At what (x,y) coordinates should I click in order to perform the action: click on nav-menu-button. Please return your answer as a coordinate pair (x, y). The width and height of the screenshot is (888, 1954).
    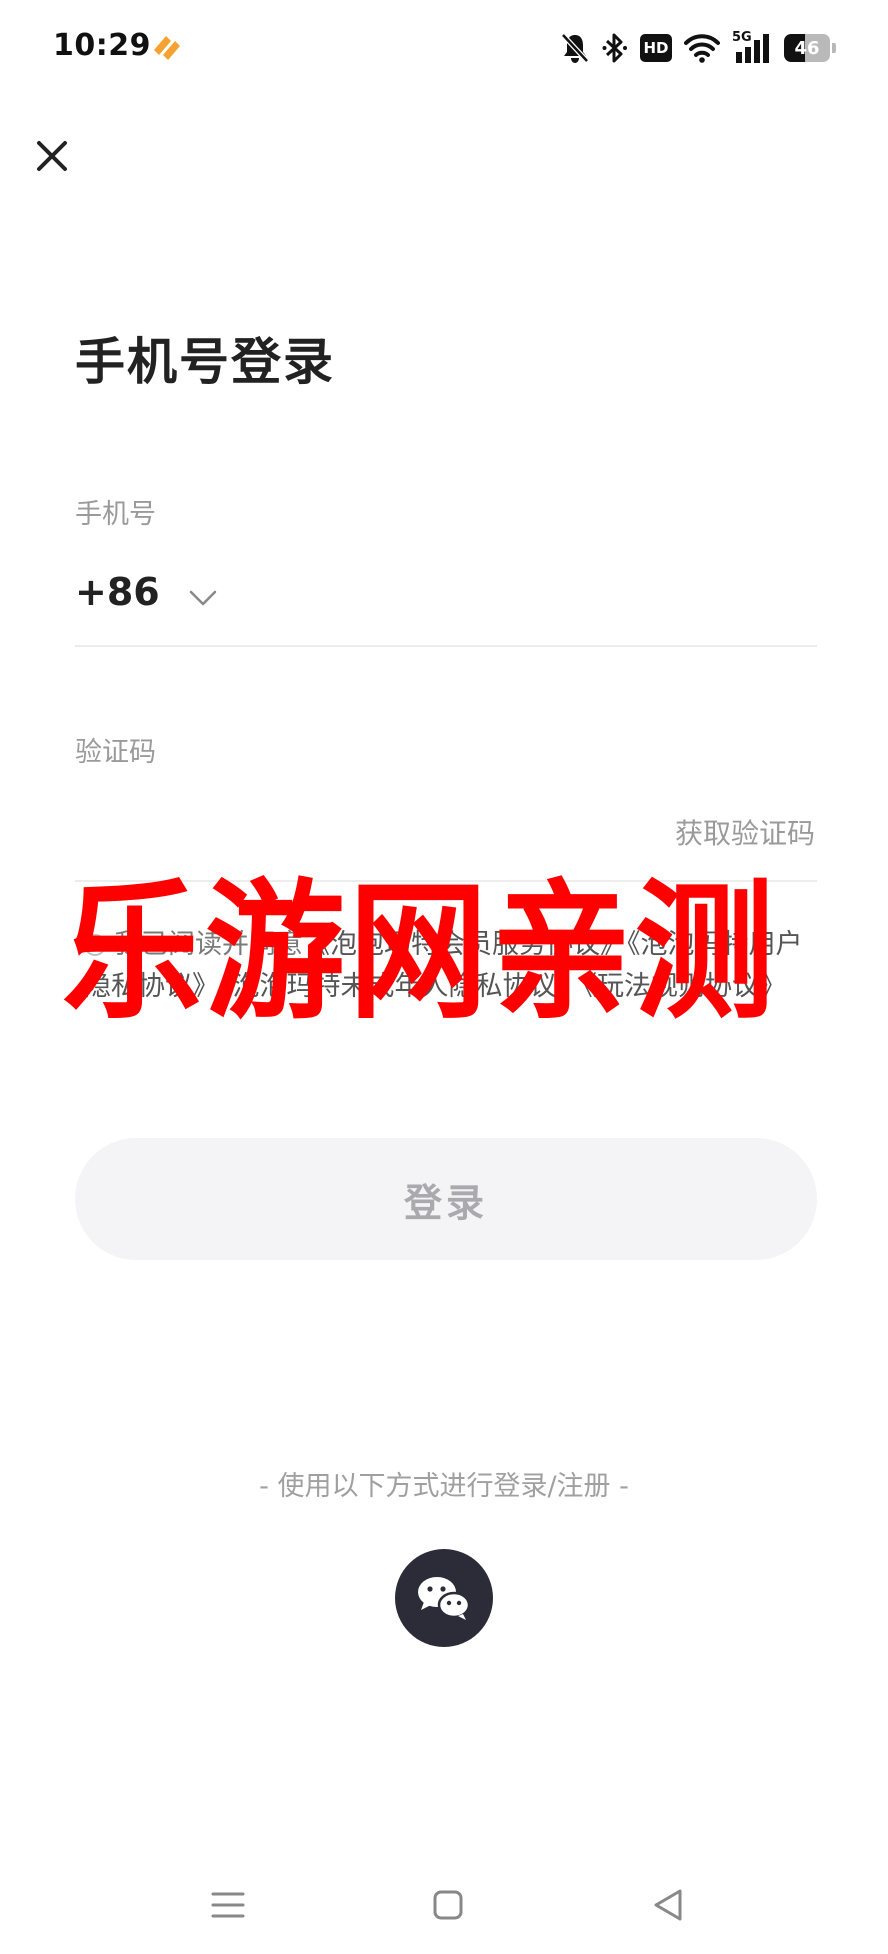
    Looking at the image, I should click on (228, 1905).